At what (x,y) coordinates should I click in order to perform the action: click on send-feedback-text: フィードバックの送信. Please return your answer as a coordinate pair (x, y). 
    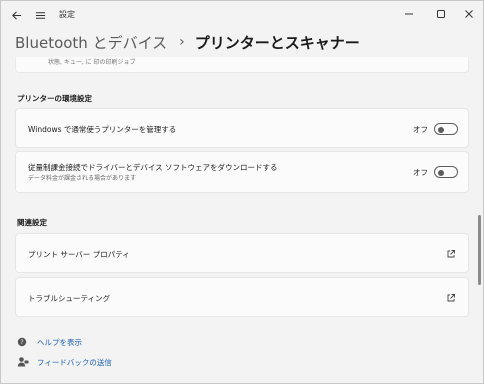
    Looking at the image, I should click on (74, 362).